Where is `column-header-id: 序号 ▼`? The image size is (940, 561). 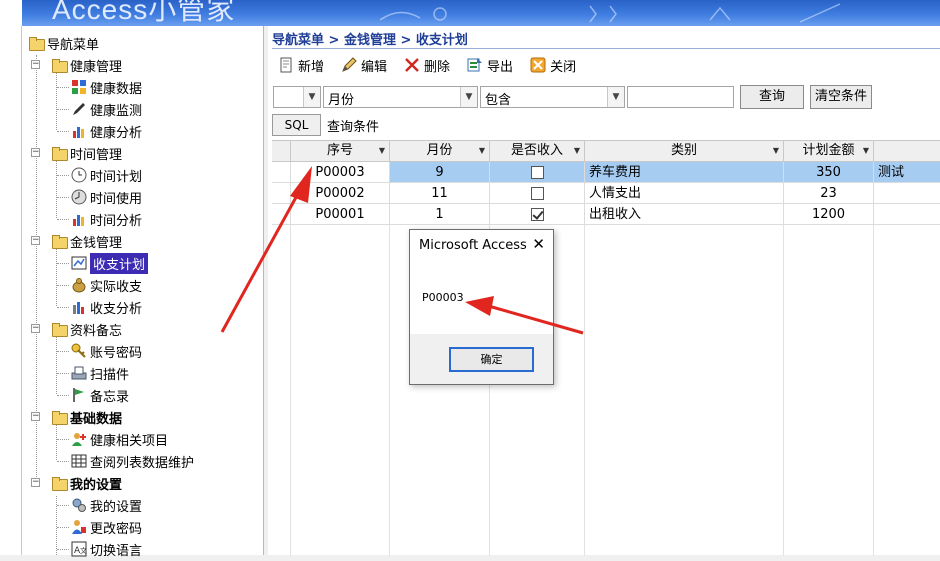
column-header-id: 序号 ▼ is located at coordinates (340, 151).